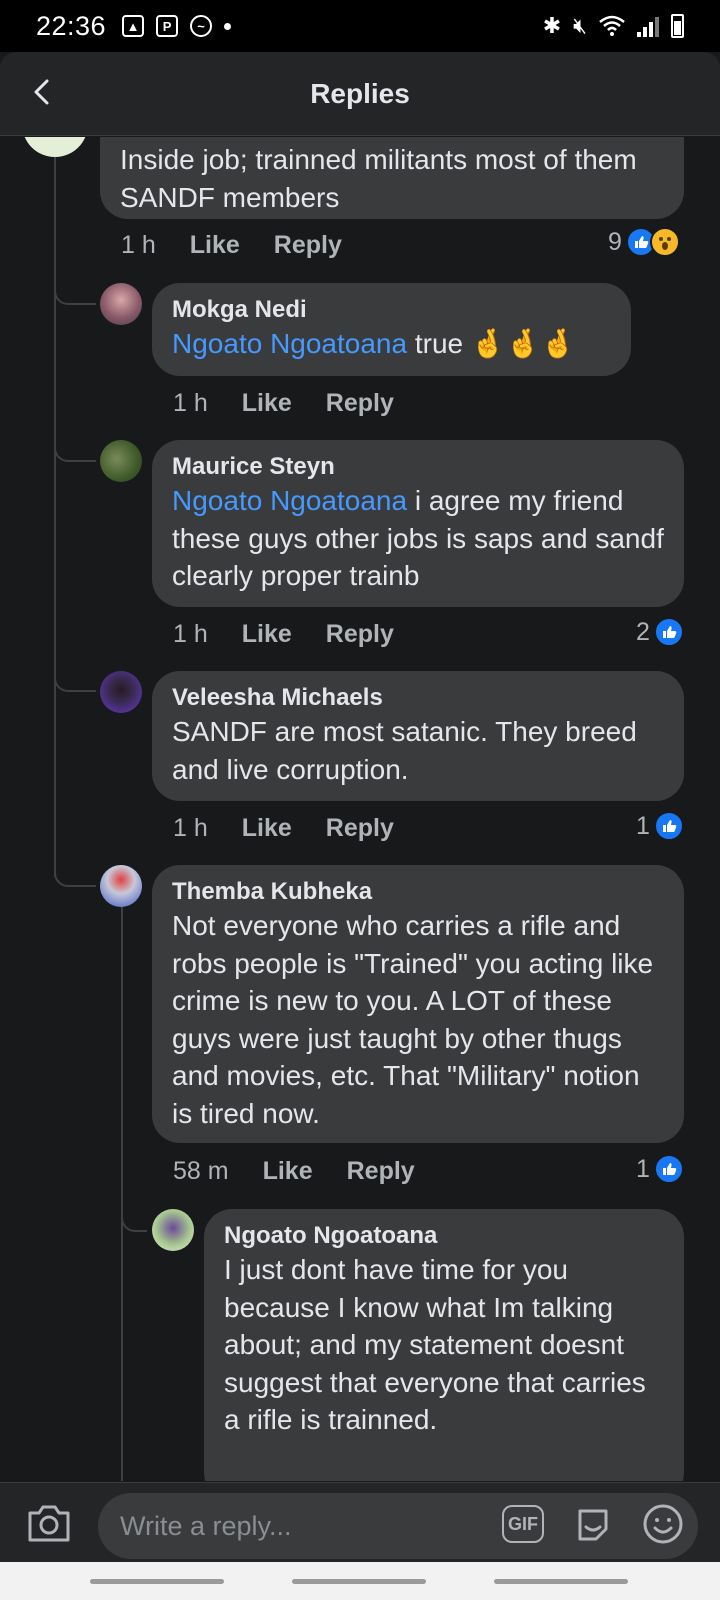 This screenshot has height=1600, width=720. Describe the element at coordinates (552, 25) in the screenshot. I see `bluetooth-icon: ✱` at that location.